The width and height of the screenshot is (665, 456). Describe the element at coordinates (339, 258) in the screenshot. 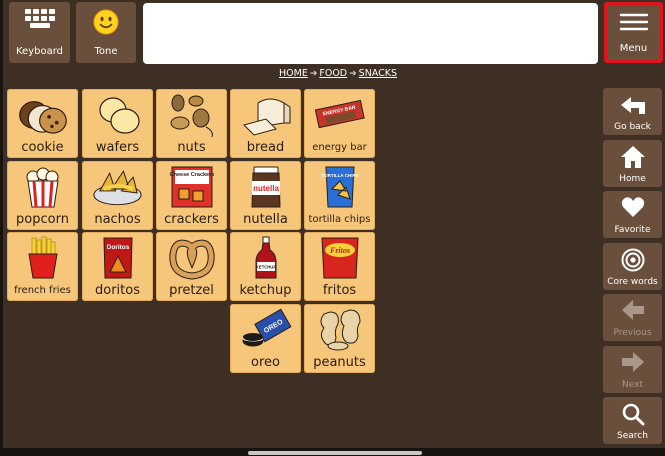

I see `fritos-icon: Fritos` at that location.